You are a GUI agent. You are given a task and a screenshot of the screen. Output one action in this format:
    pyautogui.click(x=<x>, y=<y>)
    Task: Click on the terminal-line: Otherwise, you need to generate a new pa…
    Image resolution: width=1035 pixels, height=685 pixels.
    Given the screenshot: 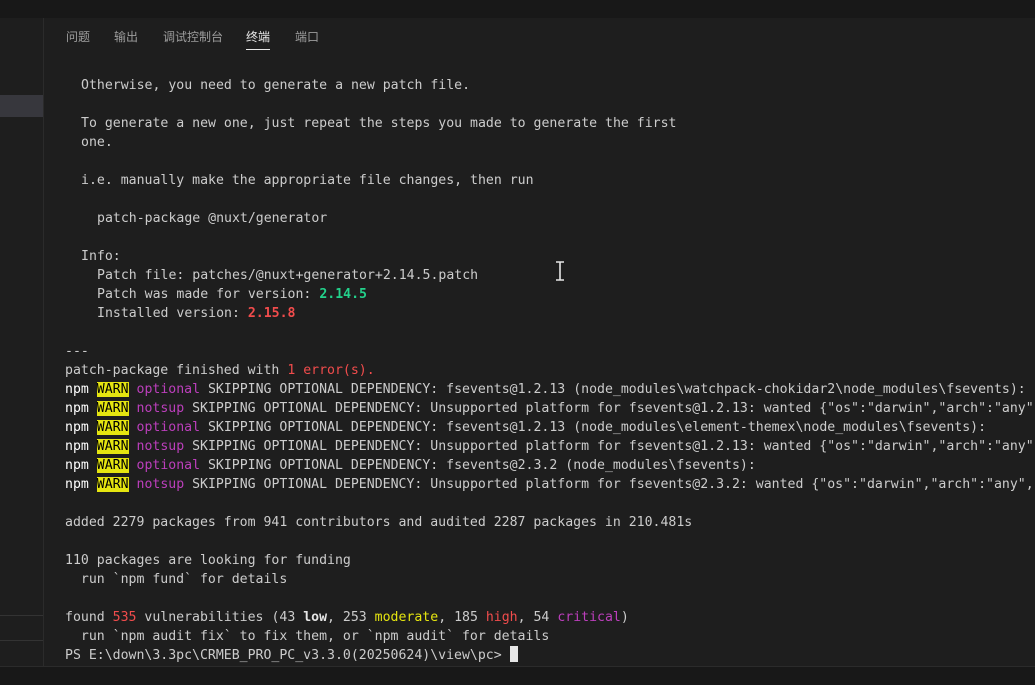 What is the action you would take?
    pyautogui.click(x=276, y=85)
    